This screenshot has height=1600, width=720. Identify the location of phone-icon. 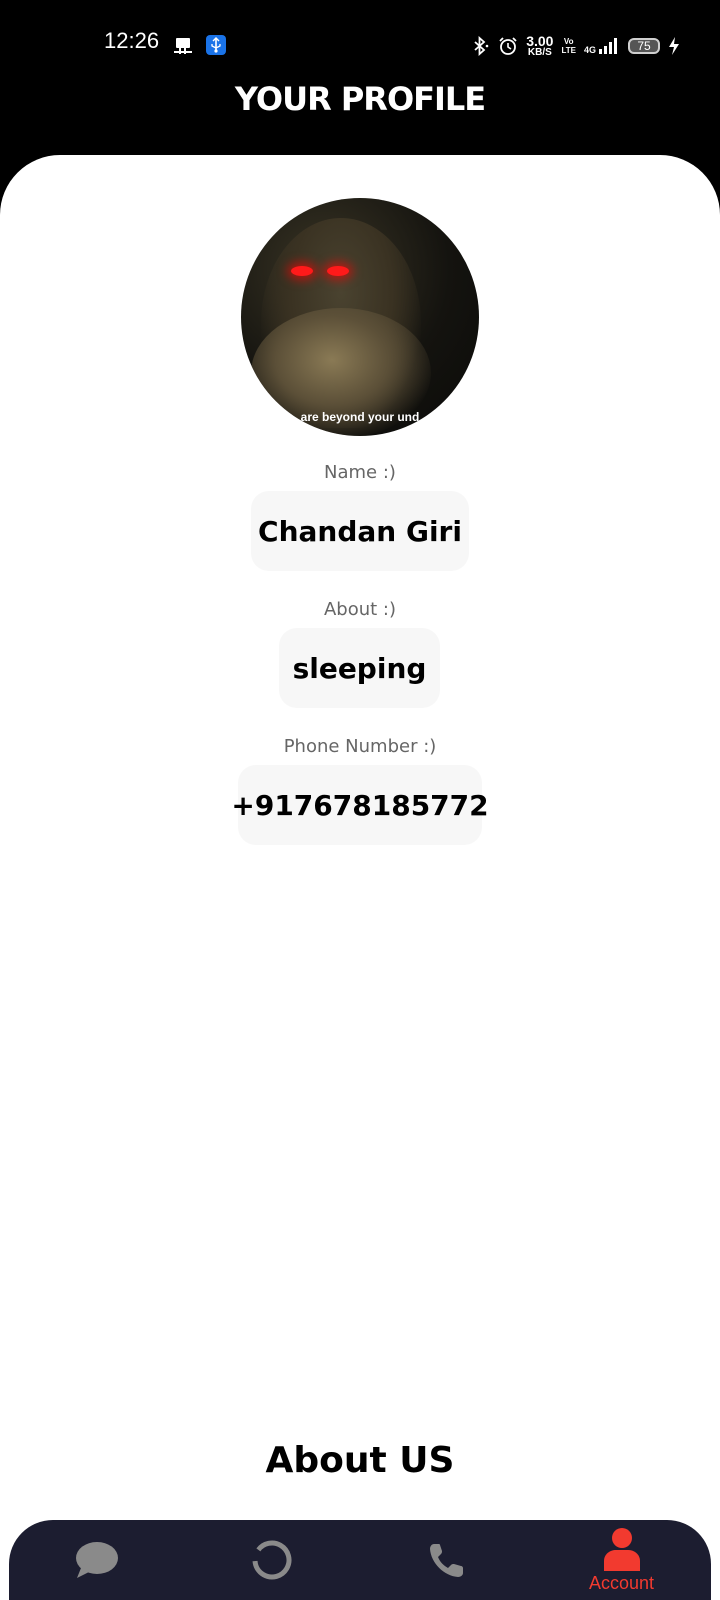
(446, 1560).